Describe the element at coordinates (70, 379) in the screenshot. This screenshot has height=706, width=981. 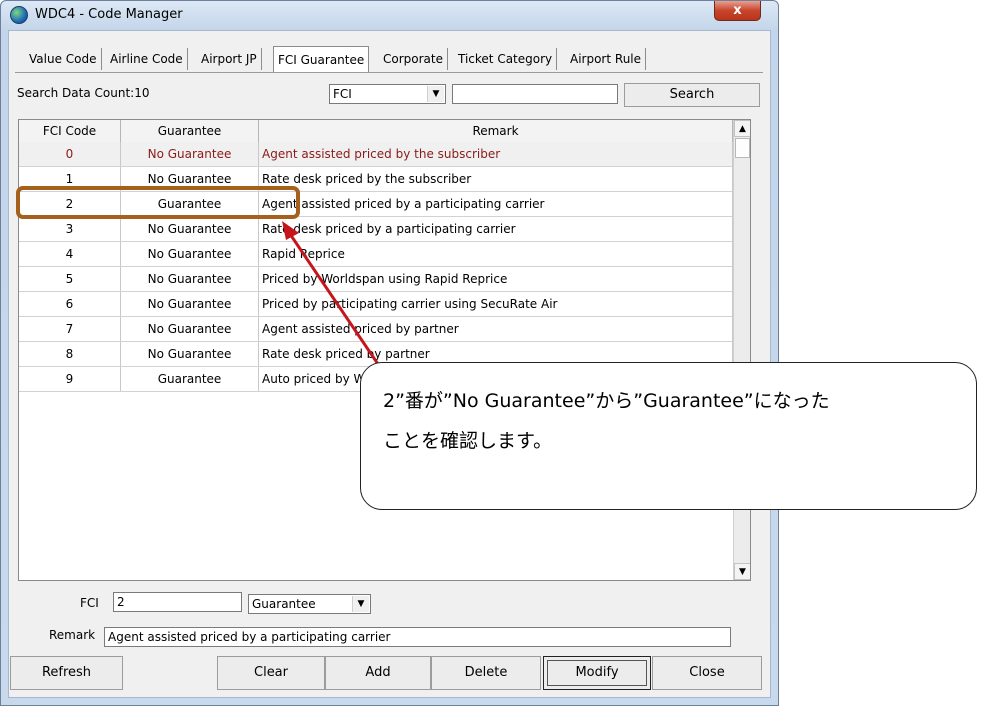
I see `row-fci-code: 9` at that location.